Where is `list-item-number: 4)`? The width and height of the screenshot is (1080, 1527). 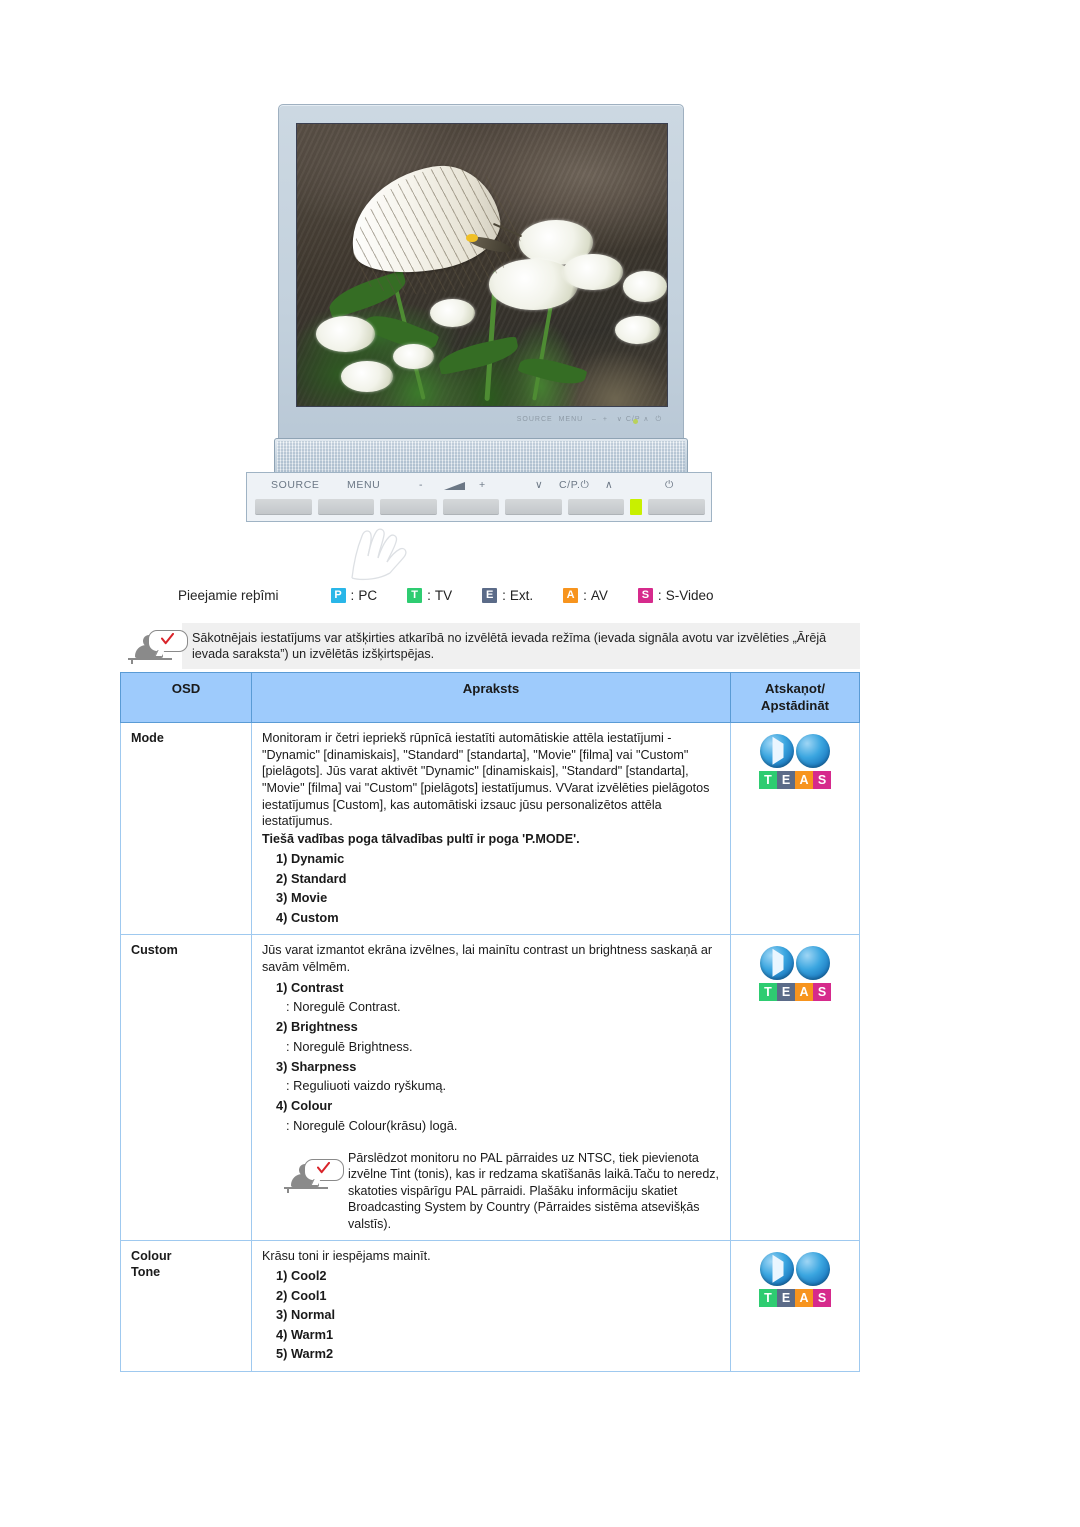
list-item-number: 4) is located at coordinates (282, 917).